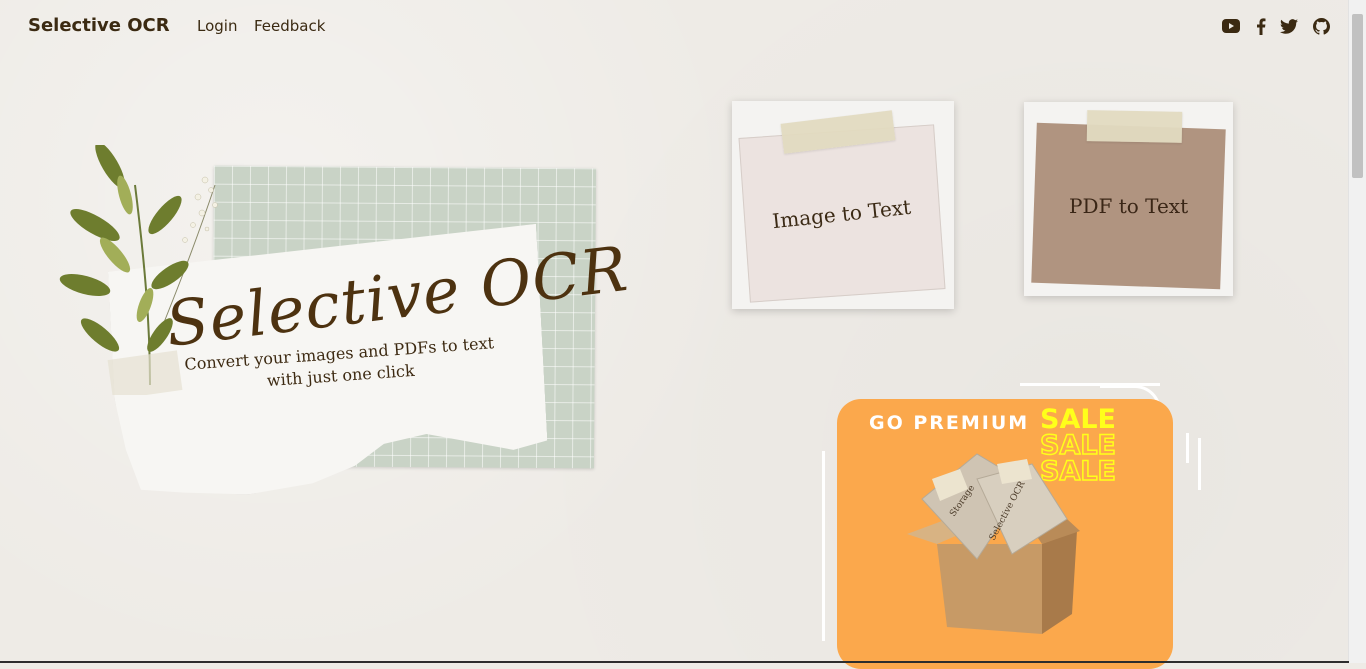 This screenshot has height=669, width=1366. I want to click on youtube-icon, so click(1231, 26).